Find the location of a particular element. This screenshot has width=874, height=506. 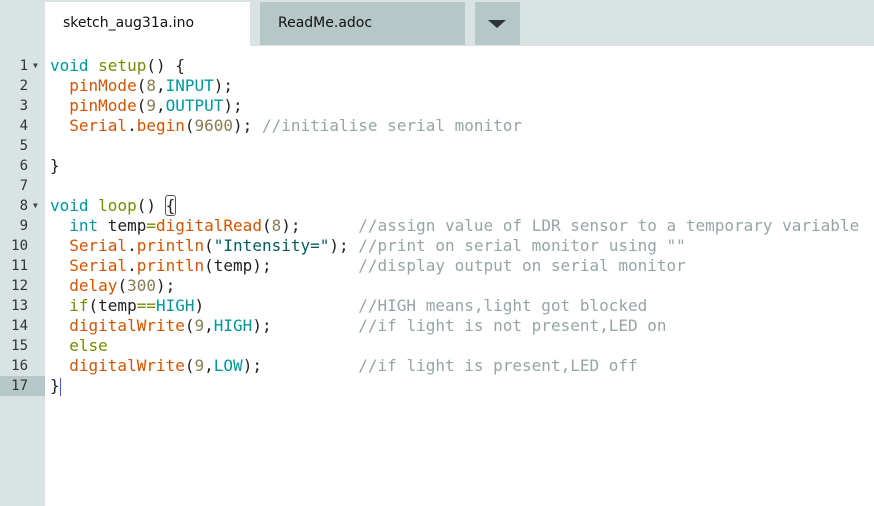

code-text: pinMode(9,OUTPUT); is located at coordinates (146, 106).